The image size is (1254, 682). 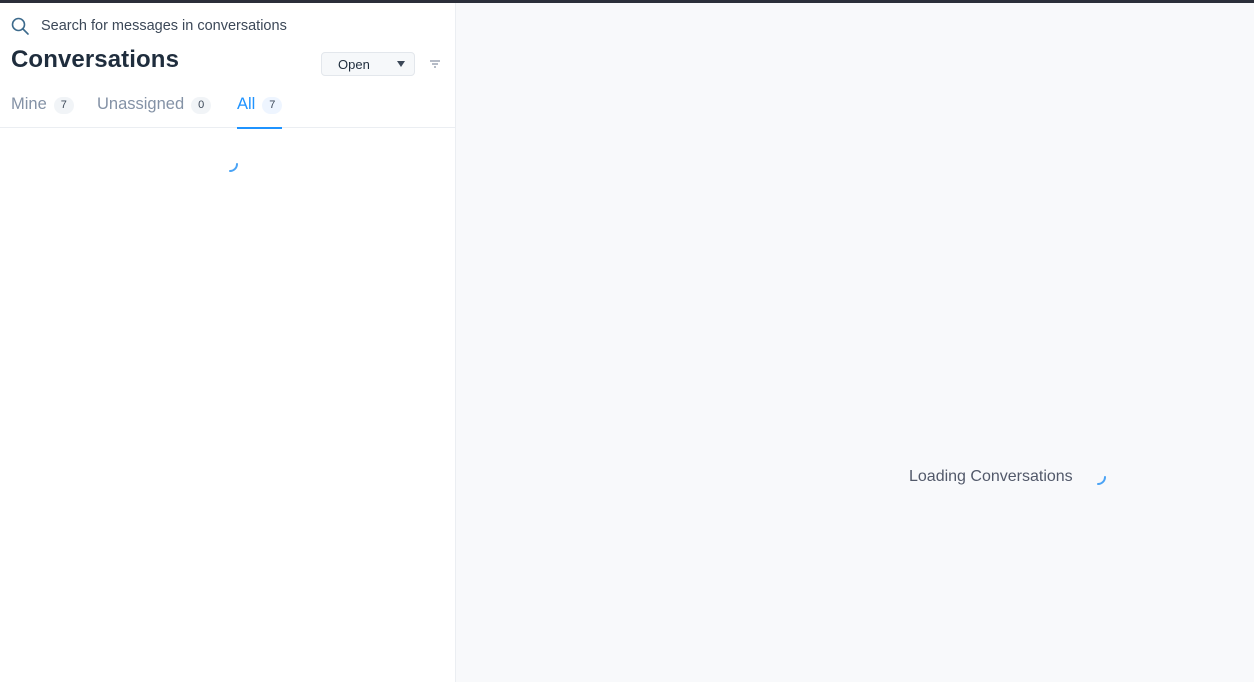 I want to click on tab-label: All, so click(x=246, y=104).